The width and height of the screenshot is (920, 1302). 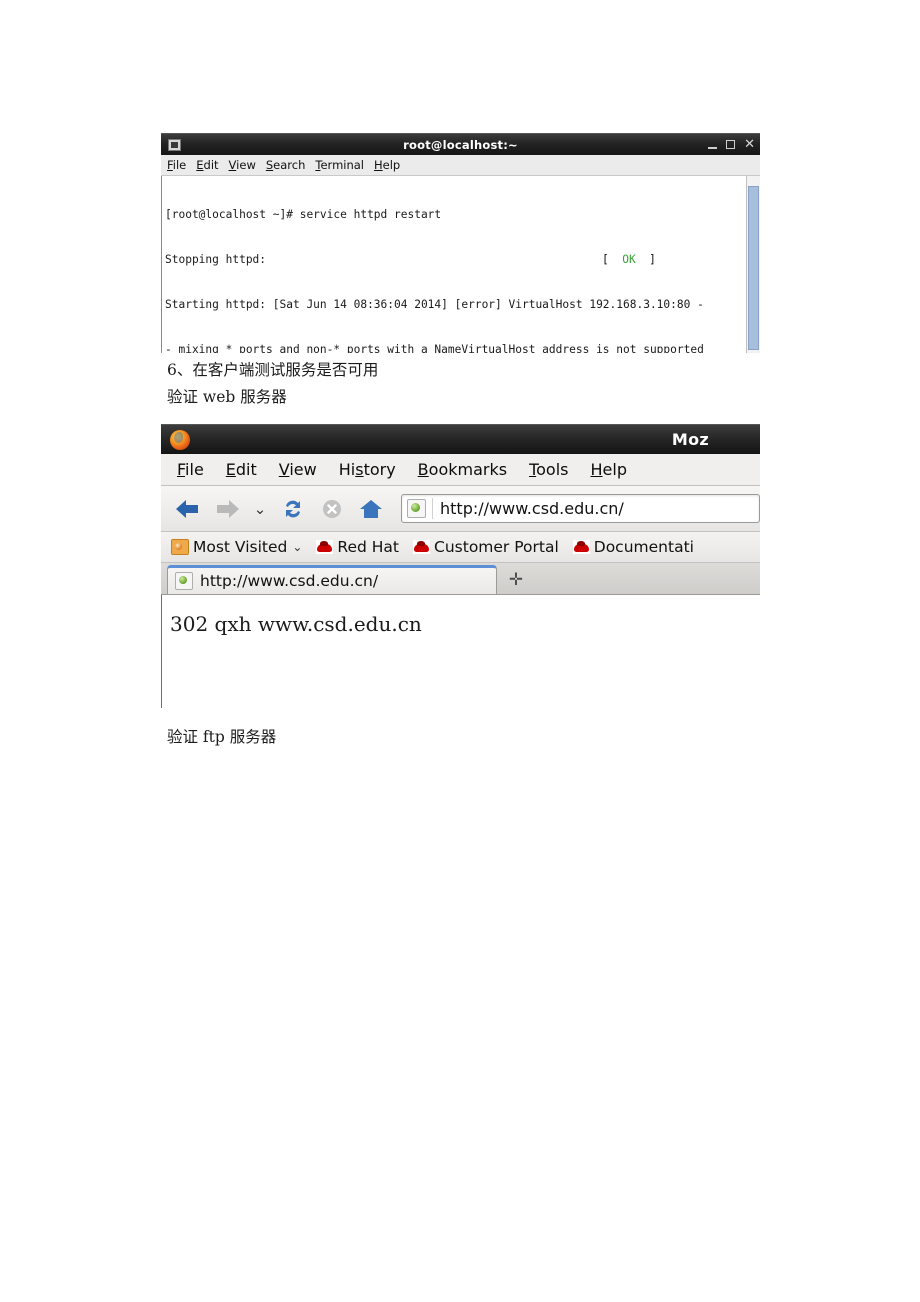 I want to click on terminal-scrollbar, so click(x=753, y=264).